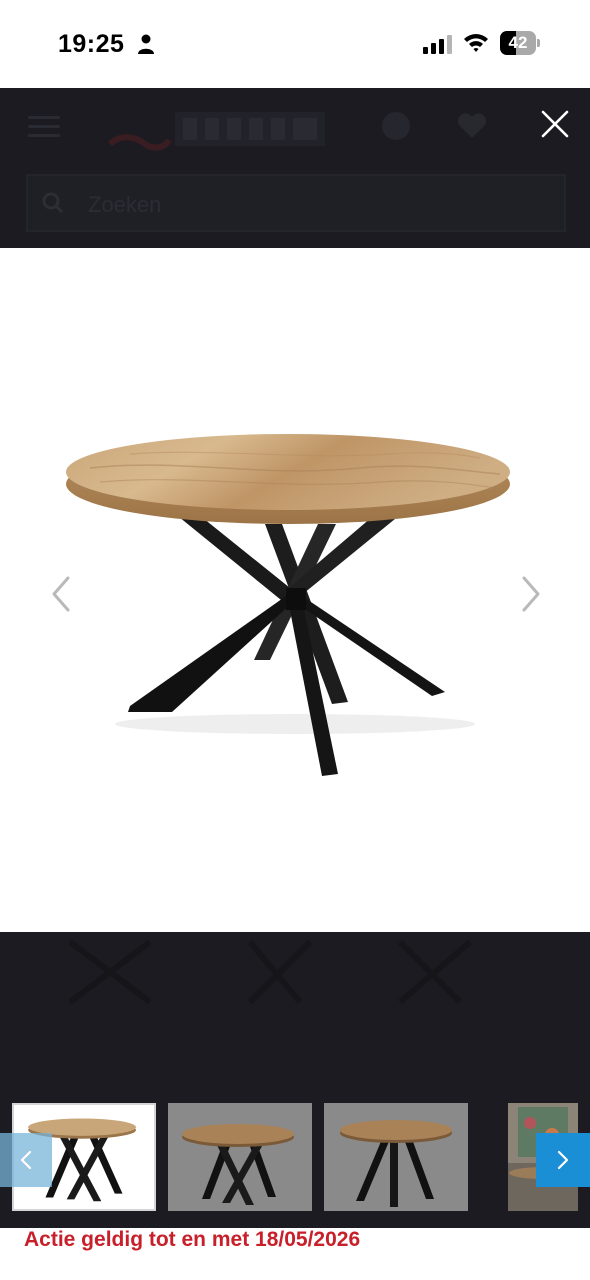  I want to click on thumbnail-next-button, so click(563, 1160).